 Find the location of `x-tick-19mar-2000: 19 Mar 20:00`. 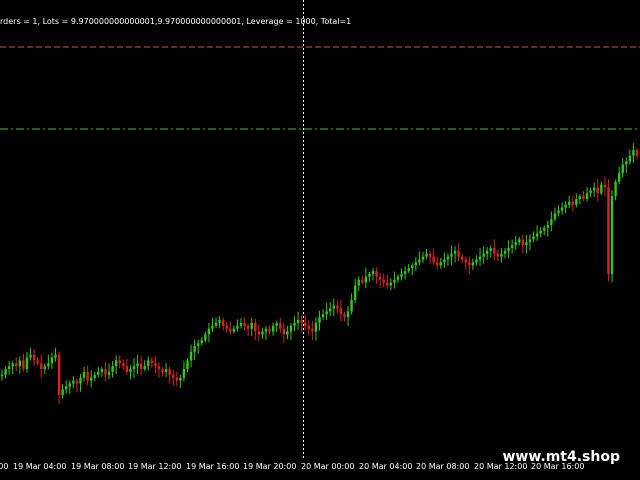

x-tick-19mar-2000: 19 Mar 20:00 is located at coordinates (270, 466).